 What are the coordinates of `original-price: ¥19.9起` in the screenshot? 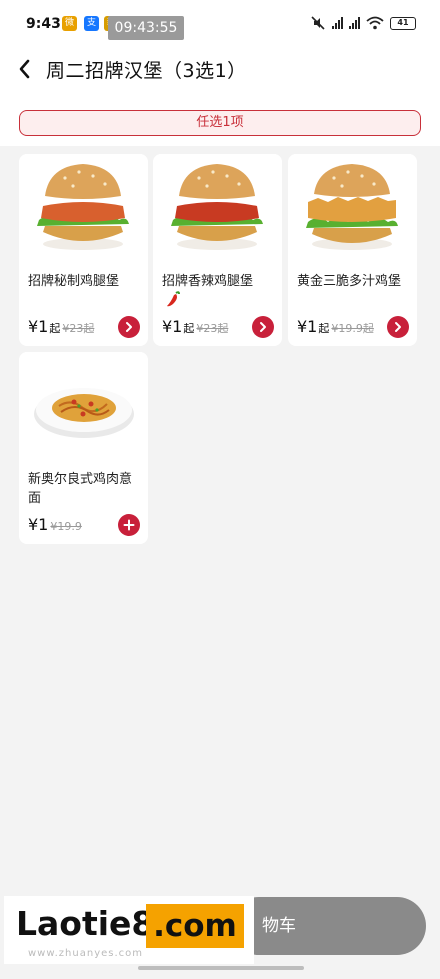 It's located at (352, 328).